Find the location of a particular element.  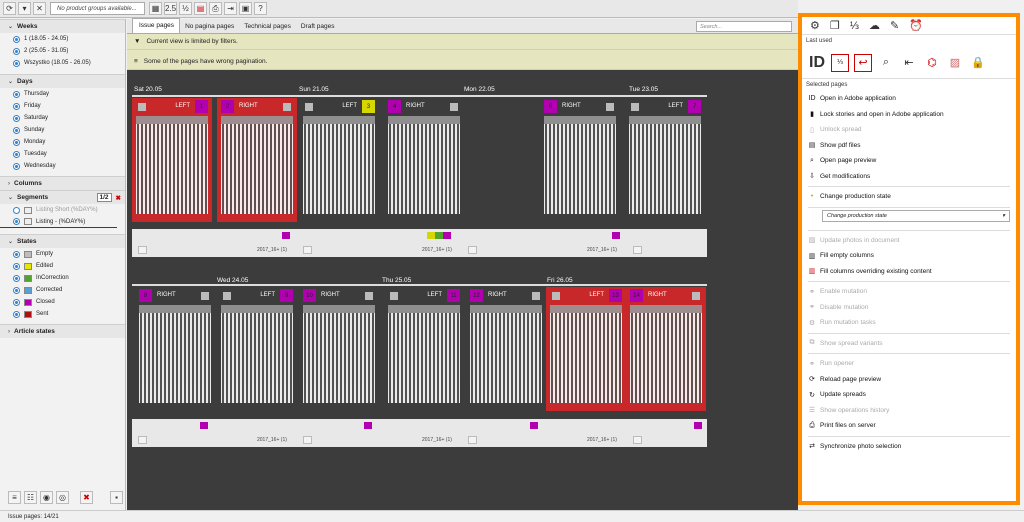

page-thumbnail: 10 RIGHT is located at coordinates (339, 349).